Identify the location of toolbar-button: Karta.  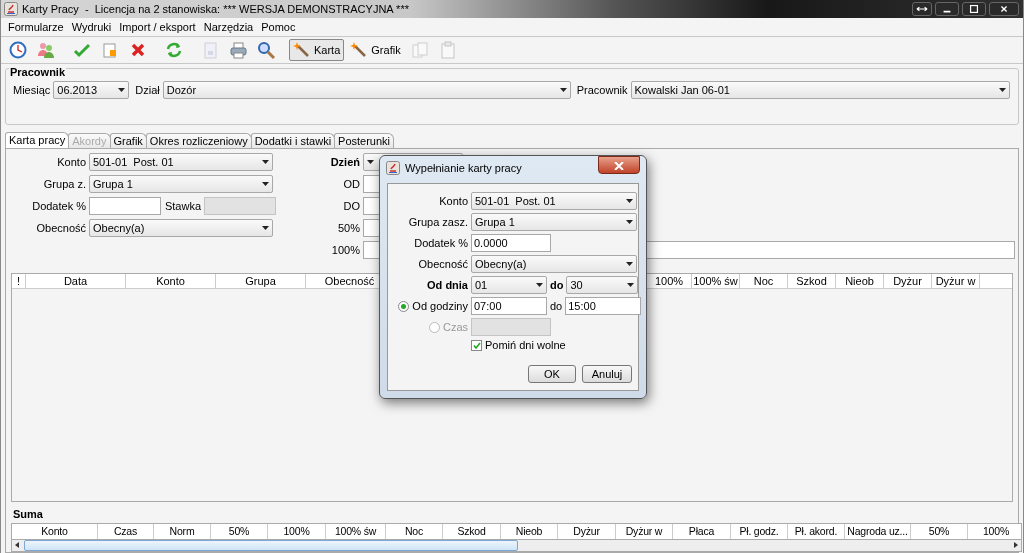
(317, 50).